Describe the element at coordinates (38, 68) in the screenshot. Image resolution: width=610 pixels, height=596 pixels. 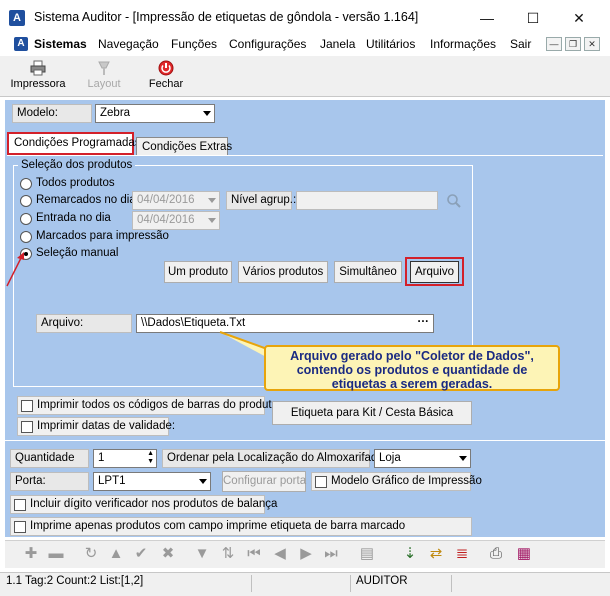
I see `printer-icon` at that location.